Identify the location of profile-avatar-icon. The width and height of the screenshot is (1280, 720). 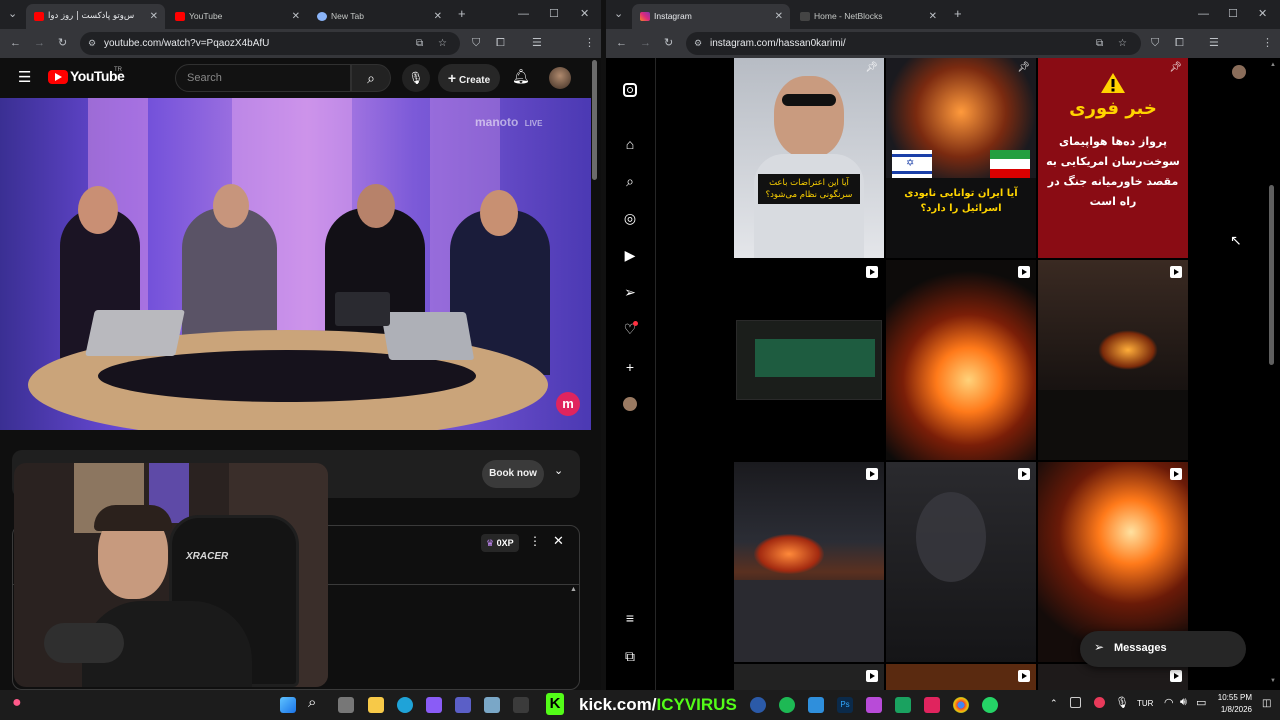
(630, 404).